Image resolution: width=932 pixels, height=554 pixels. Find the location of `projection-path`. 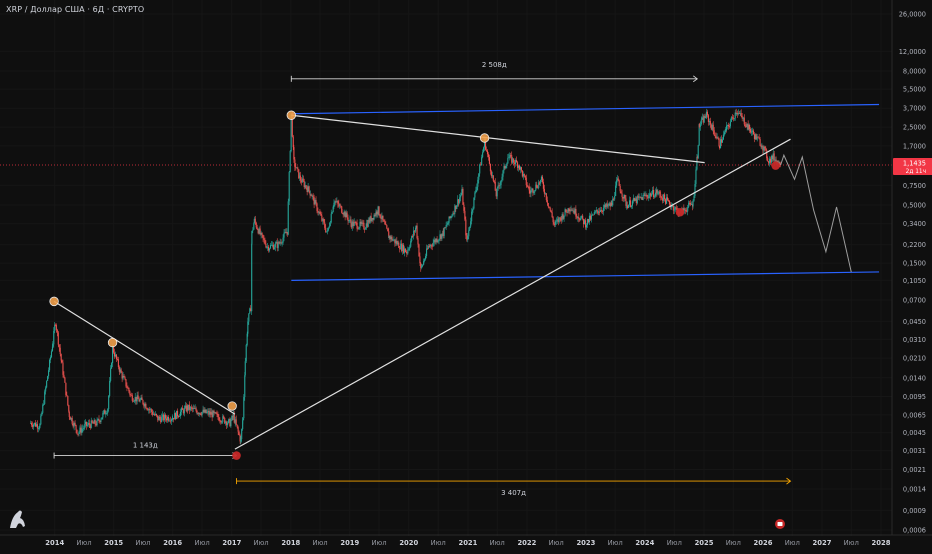

projection-path is located at coordinates (816, 213).